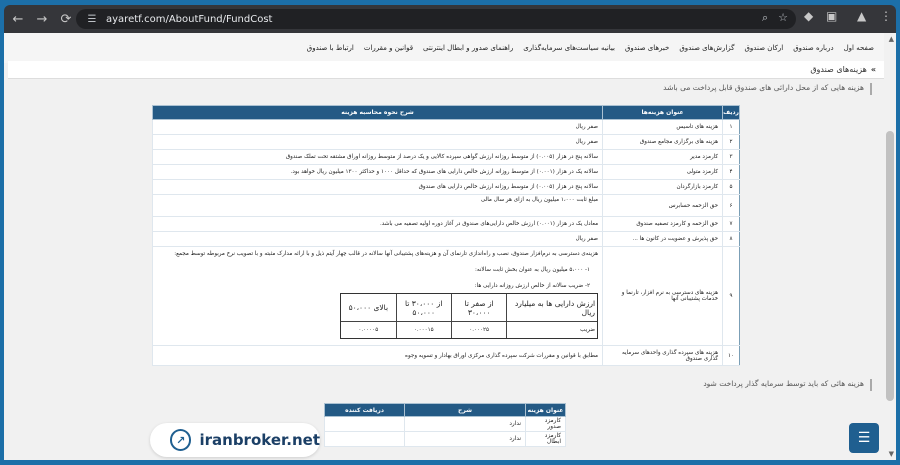  What do you see at coordinates (731, 172) in the screenshot?
I see `row-number: ۴` at bounding box center [731, 172].